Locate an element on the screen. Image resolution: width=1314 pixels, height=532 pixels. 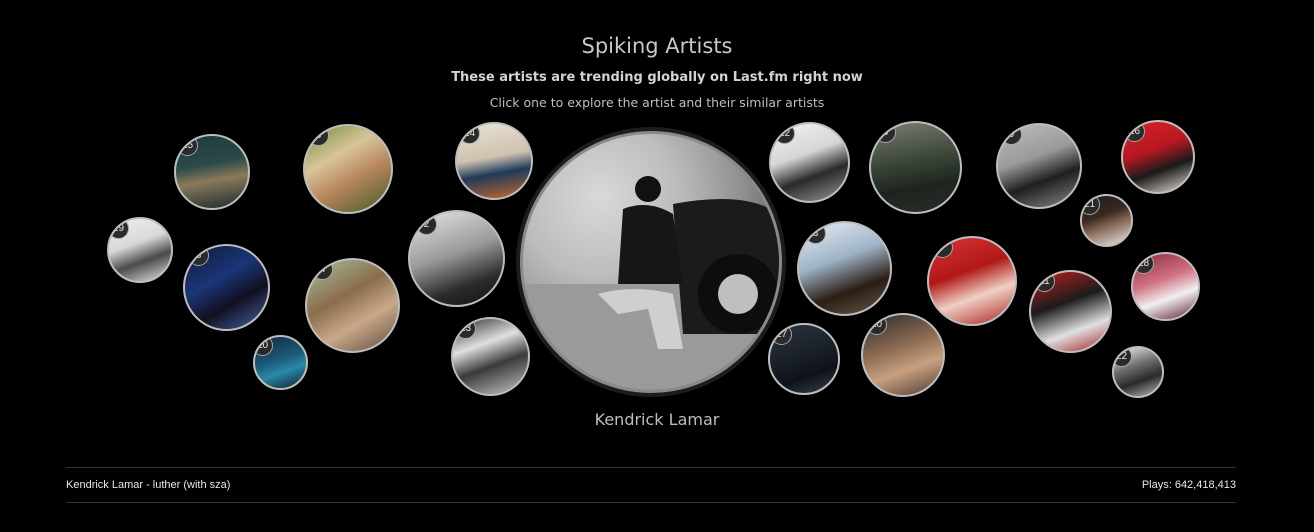
featured-artist-photo is located at coordinates (651, 283).